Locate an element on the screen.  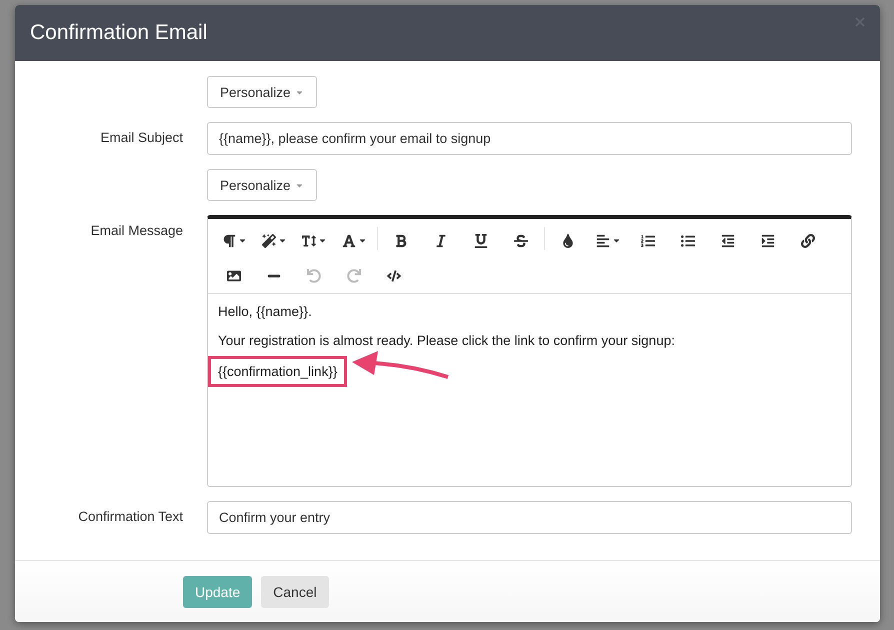
redo-icon is located at coordinates (354, 275).